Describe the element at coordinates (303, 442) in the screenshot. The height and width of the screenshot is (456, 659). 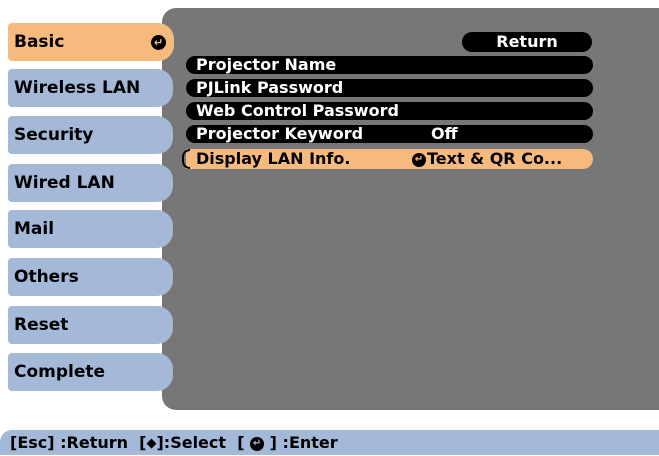
I see `help-enter: ] :Enter` at that location.